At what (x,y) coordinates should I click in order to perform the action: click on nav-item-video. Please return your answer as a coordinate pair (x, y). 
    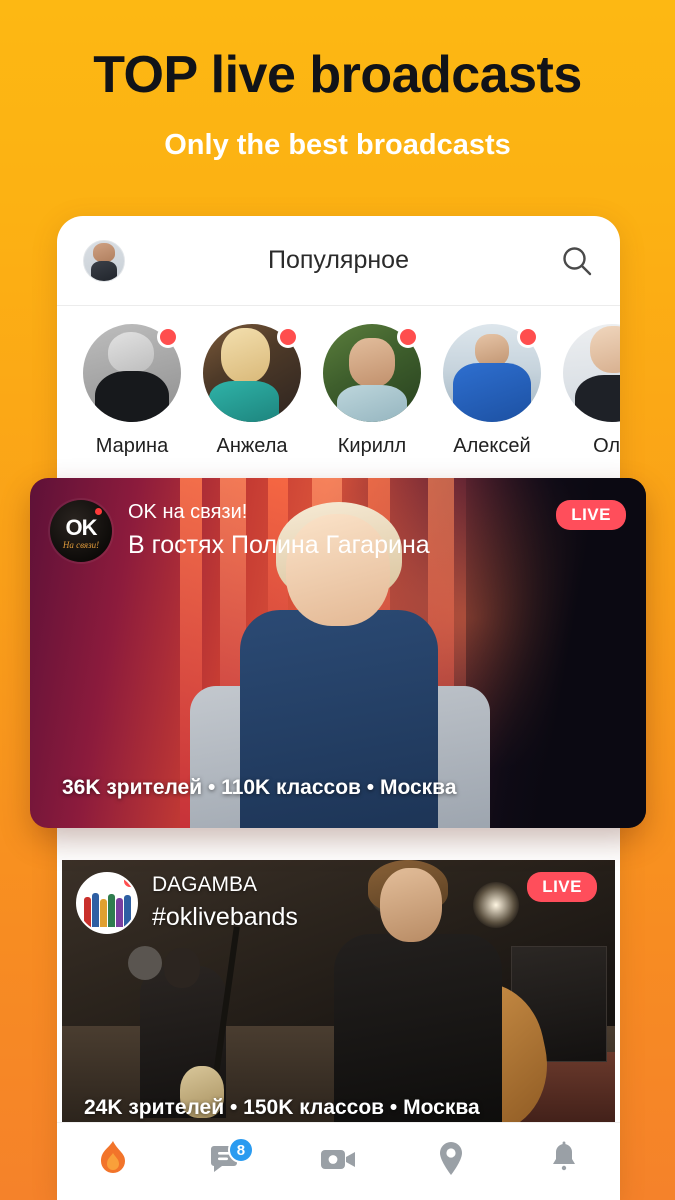
    Looking at the image, I should click on (338, 1161).